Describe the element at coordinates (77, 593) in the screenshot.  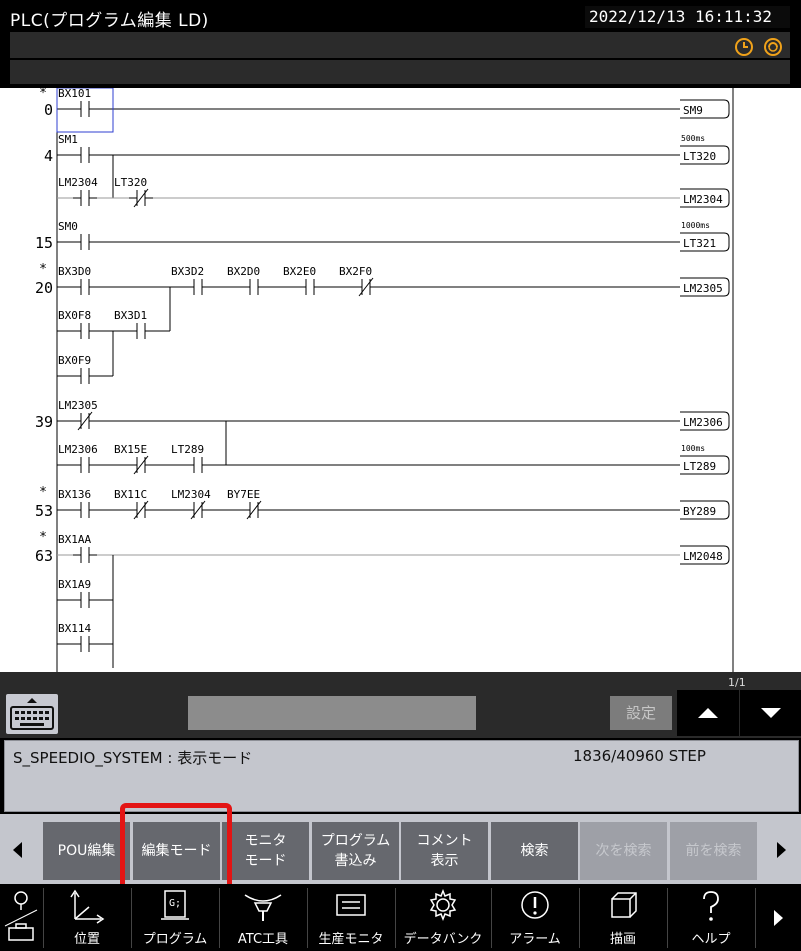
I see `contact-no: BX1A9` at that location.